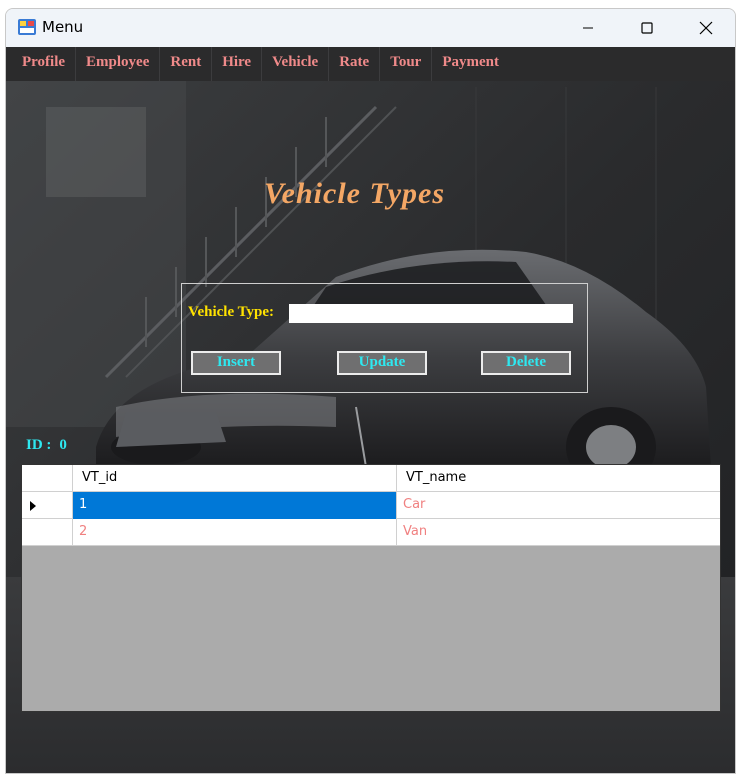  I want to click on id-value: 0, so click(63, 445).